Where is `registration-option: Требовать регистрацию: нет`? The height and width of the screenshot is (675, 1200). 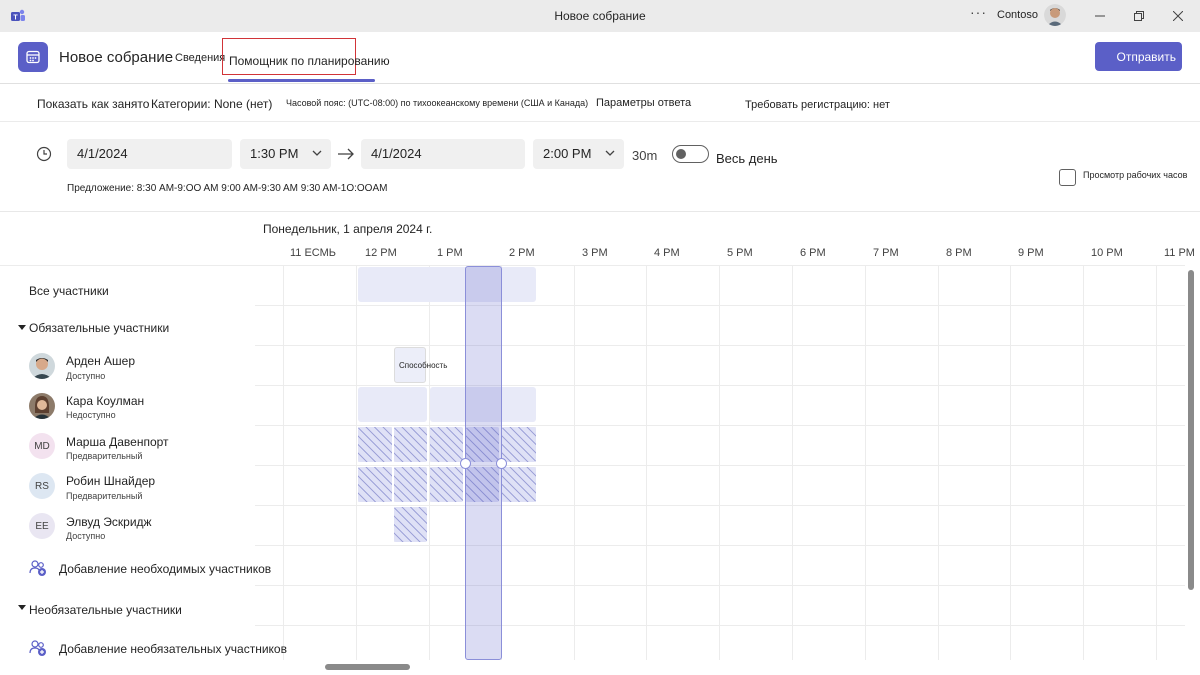 registration-option: Требовать регистрацию: нет is located at coordinates (817, 105).